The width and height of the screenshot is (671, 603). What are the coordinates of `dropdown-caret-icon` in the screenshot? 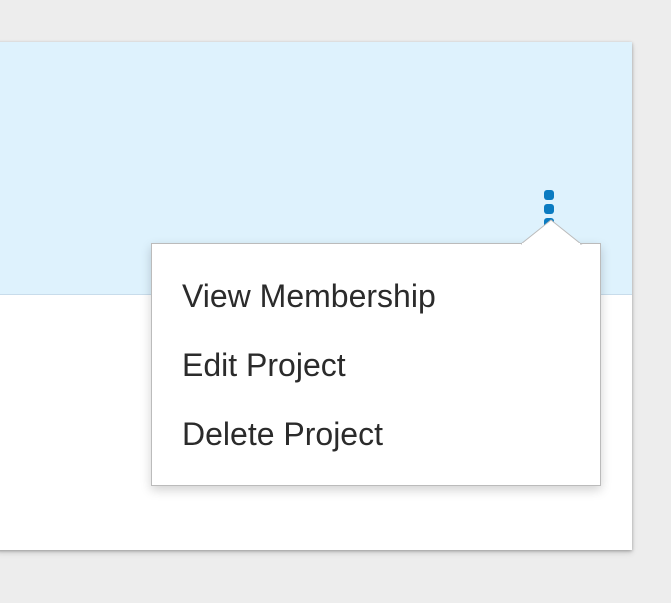 It's located at (552, 232).